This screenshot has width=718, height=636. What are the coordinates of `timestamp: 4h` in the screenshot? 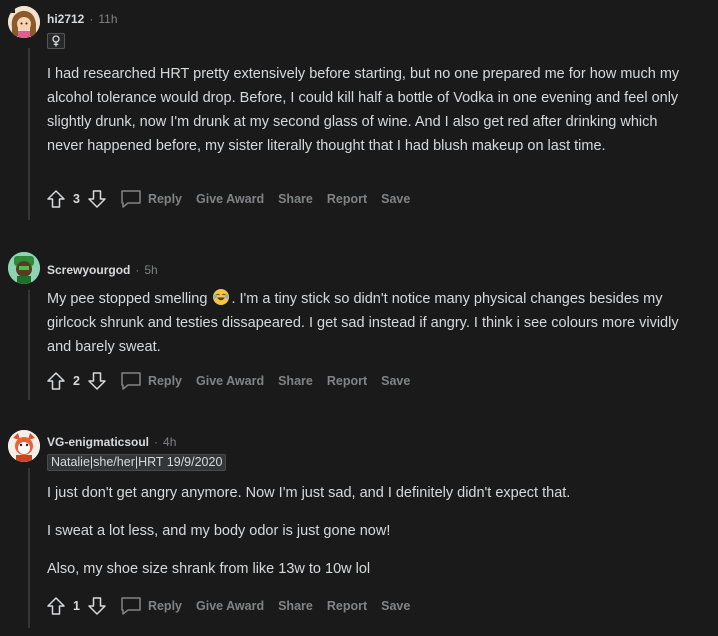 It's located at (169, 442).